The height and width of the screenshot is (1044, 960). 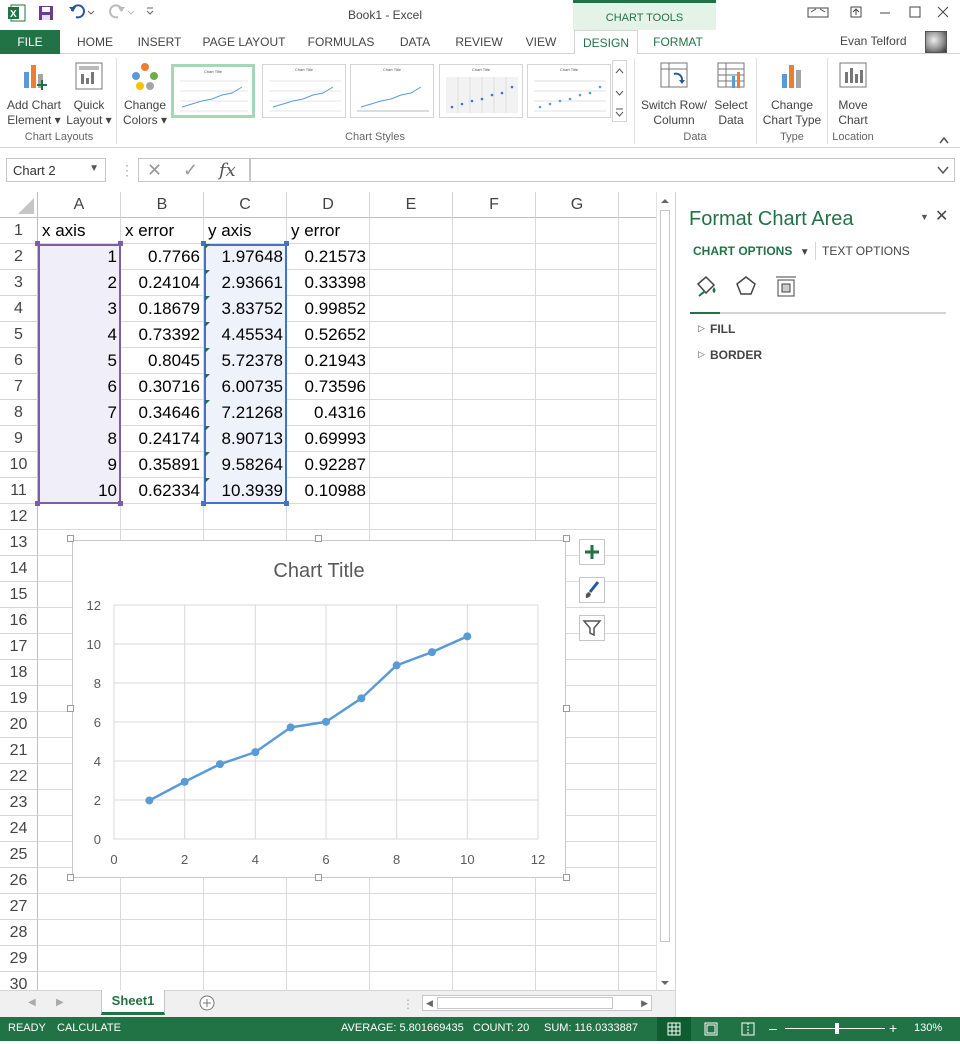 What do you see at coordinates (245, 283) in the screenshot?
I see `cell: 2.93661` at bounding box center [245, 283].